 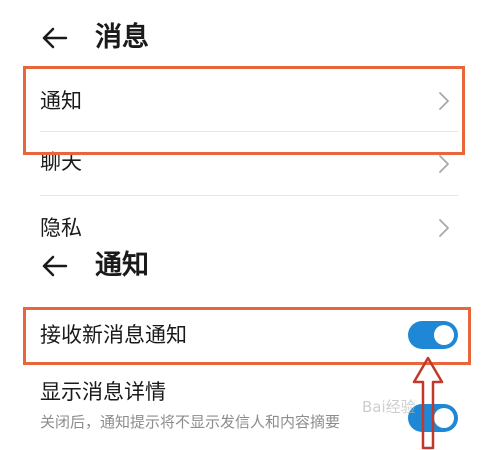 What do you see at coordinates (428, 403) in the screenshot?
I see `annotation-arrow-icon` at bounding box center [428, 403].